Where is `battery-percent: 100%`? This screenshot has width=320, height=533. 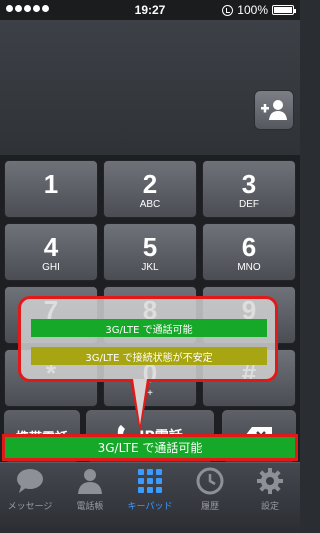 battery-percent: 100% is located at coordinates (252, 10).